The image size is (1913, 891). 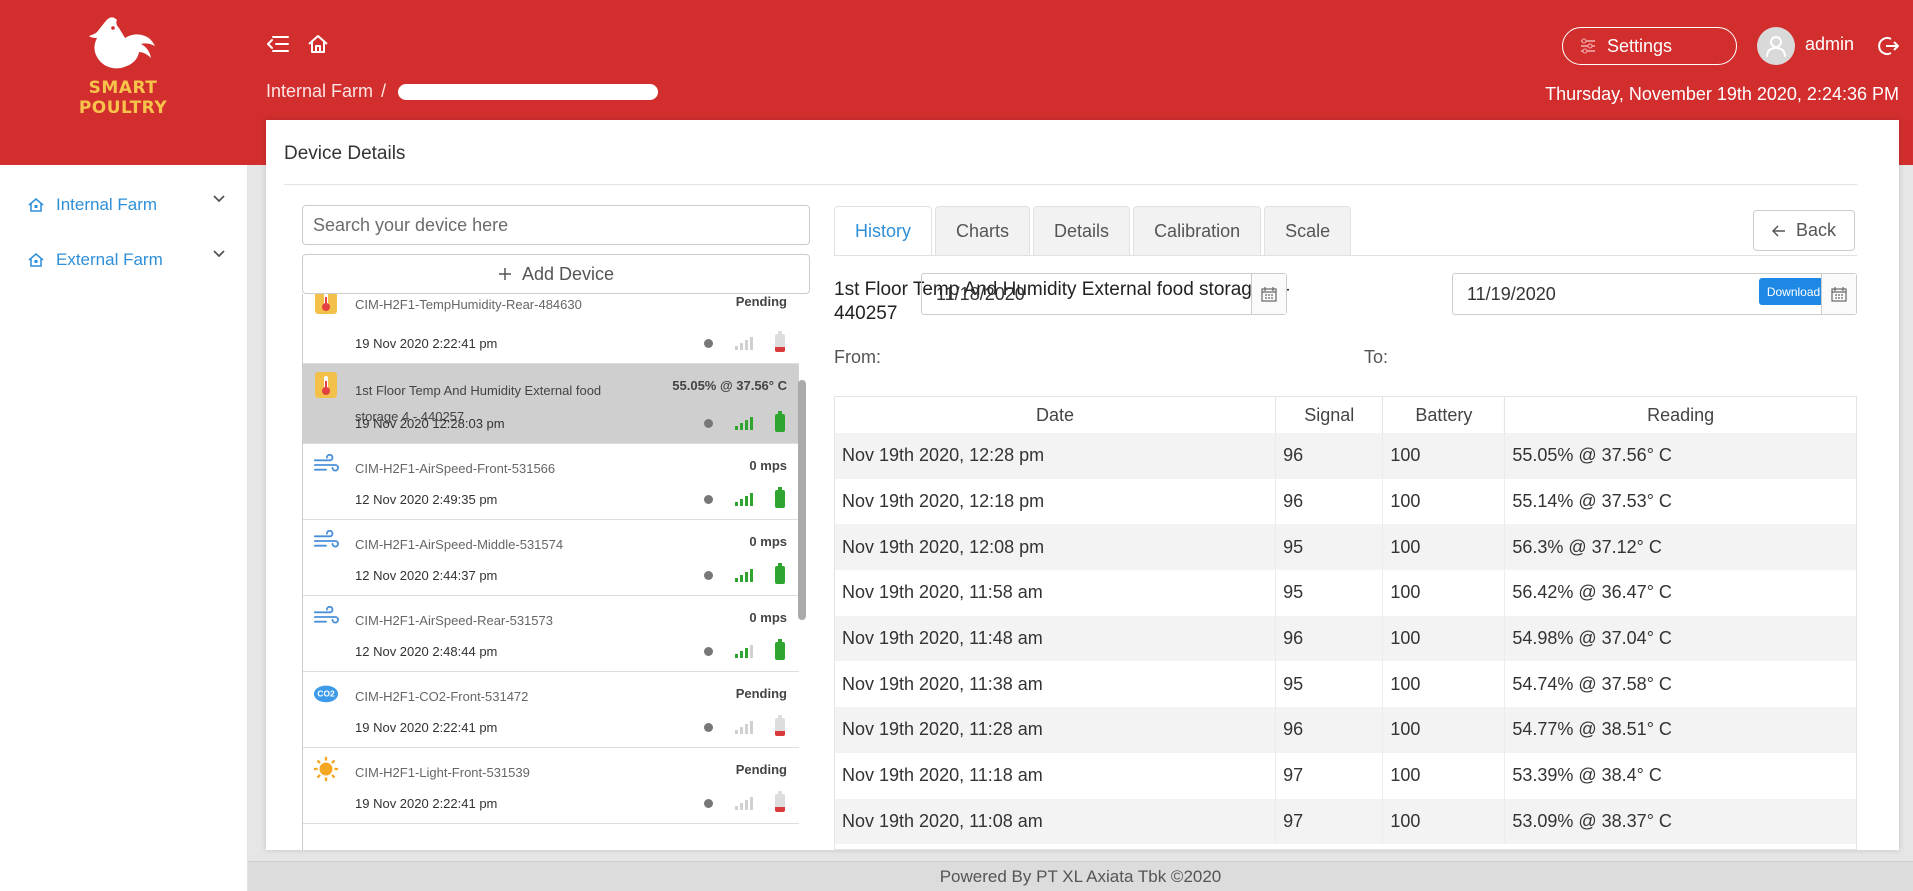 I want to click on device-list-scrollbar, so click(x=802, y=500).